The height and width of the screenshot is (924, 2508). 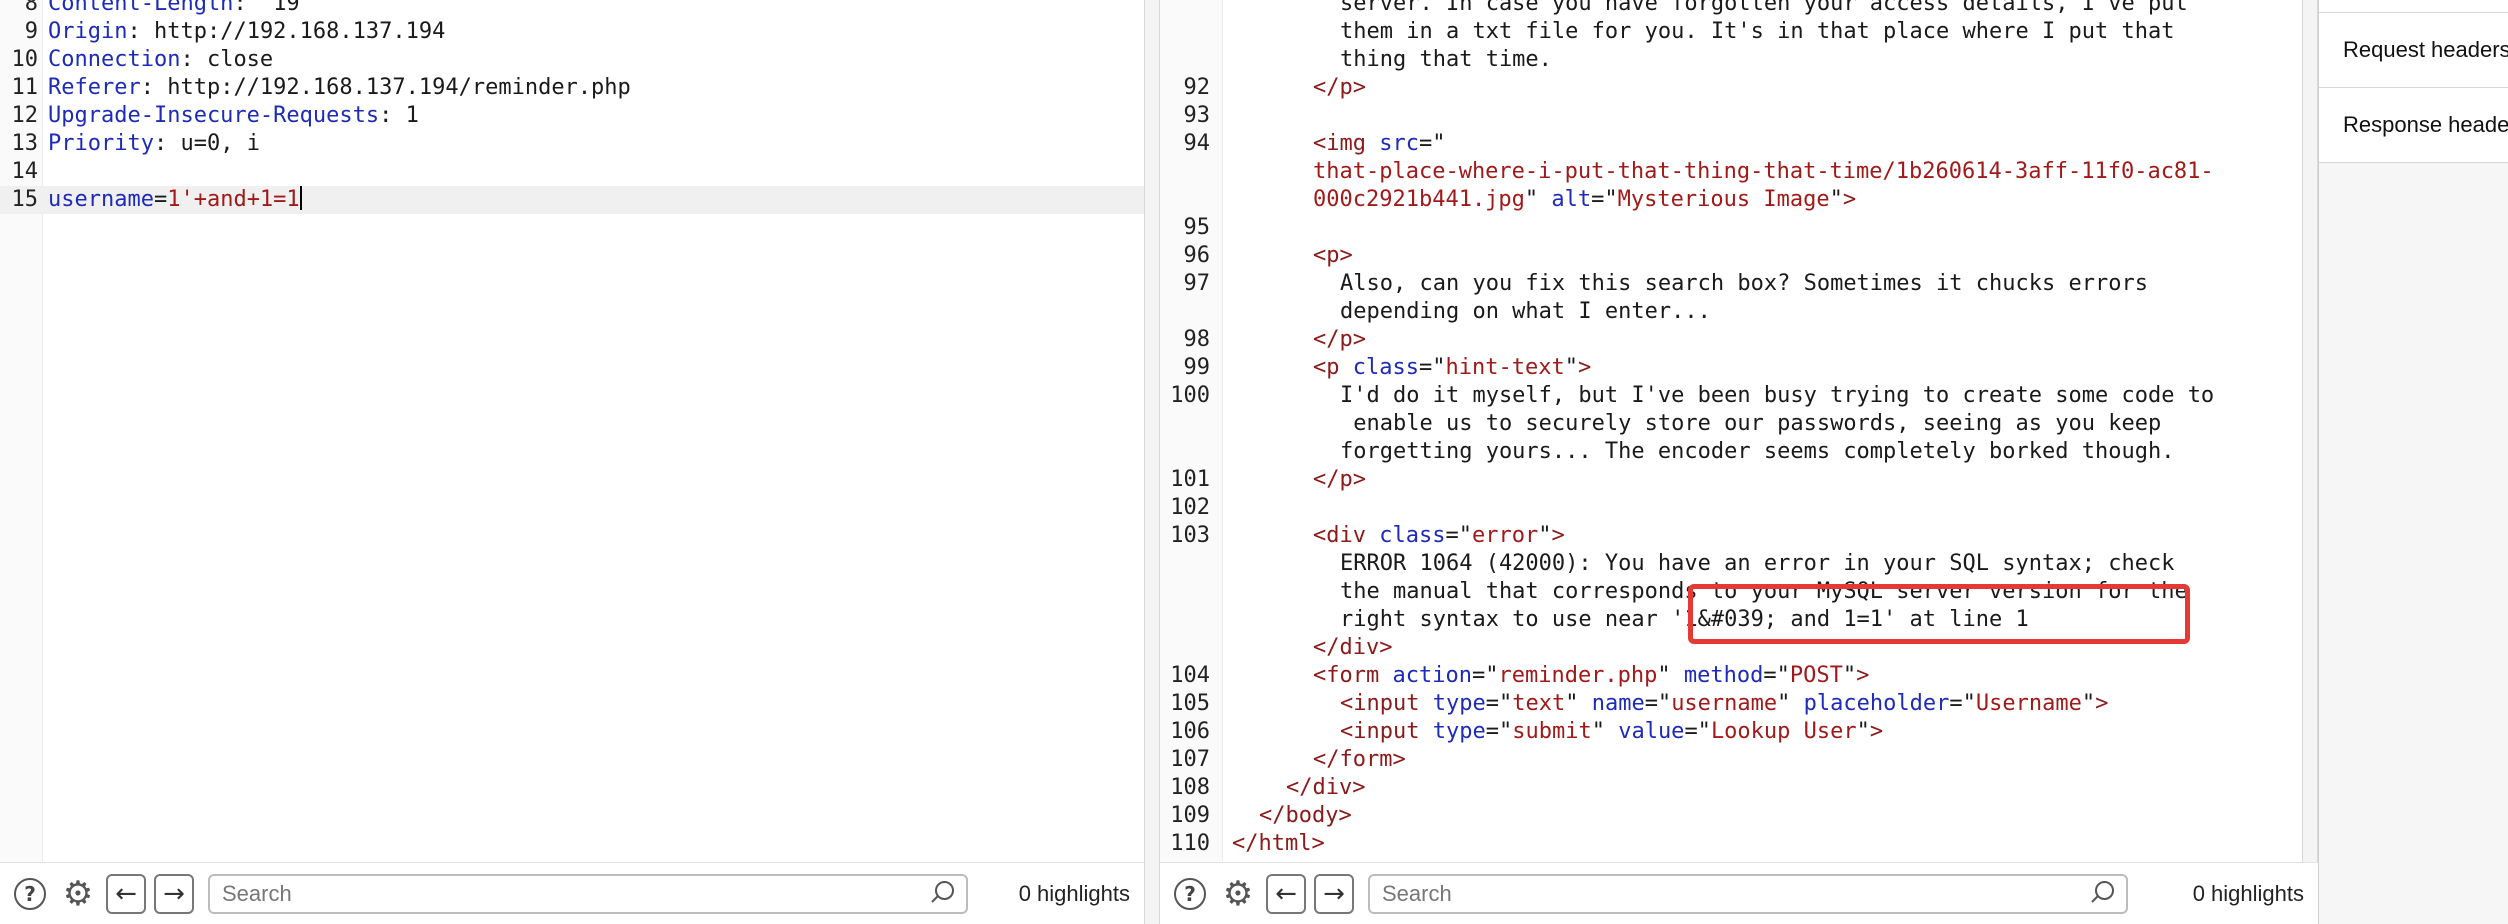 I want to click on code-line-active: 15 username=1'+and+1=1, so click(x=572, y=200).